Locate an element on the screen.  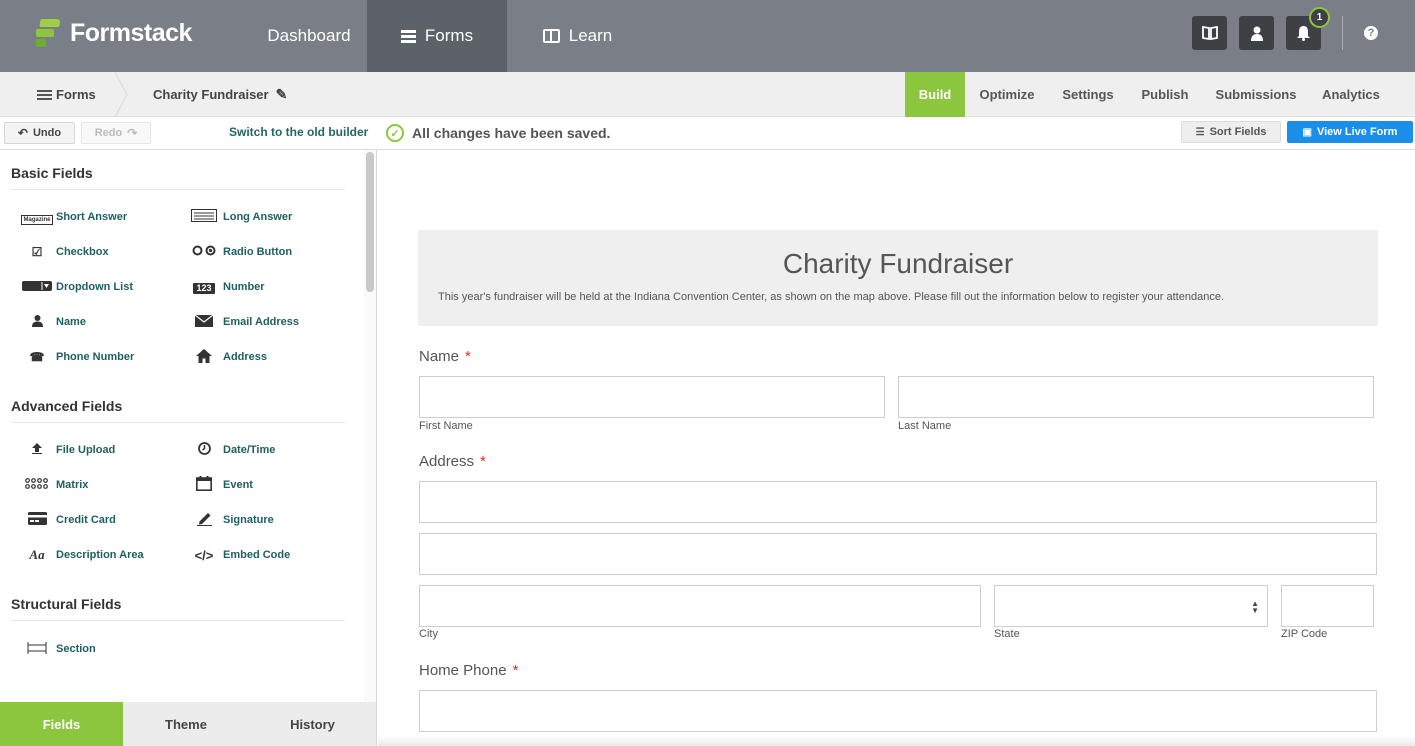
book-icon is located at coordinates (1209, 33).